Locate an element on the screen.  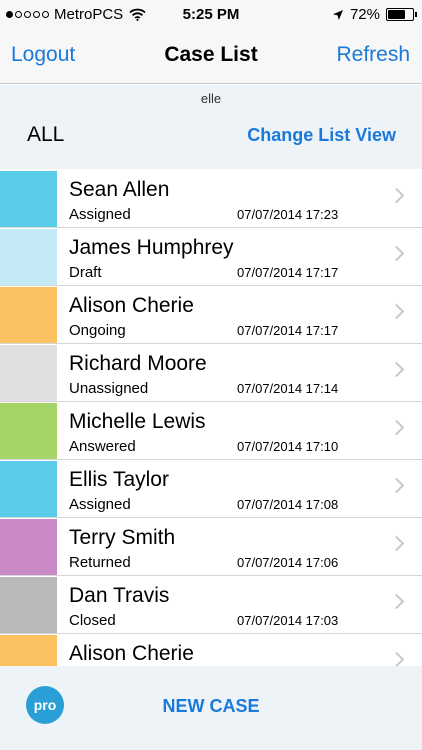
case-status: Draft is located at coordinates (85, 272).